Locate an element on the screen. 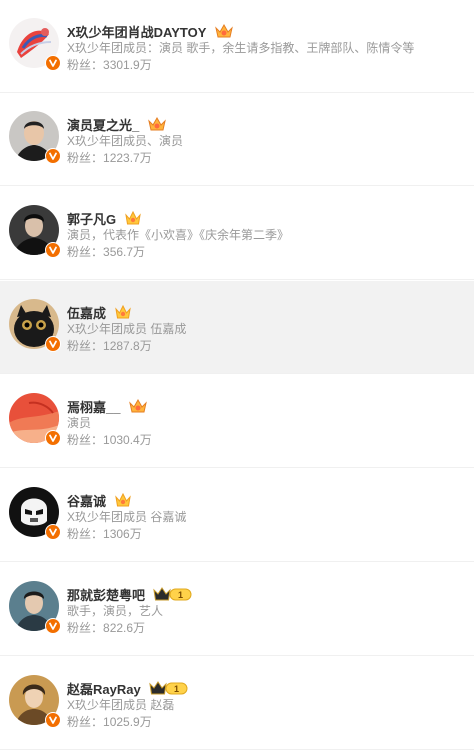 This screenshot has height=752, width=474. list-item: 演员夏之光_ X玖少年团成员、演员 粉丝：1223.7万 is located at coordinates (237, 139).